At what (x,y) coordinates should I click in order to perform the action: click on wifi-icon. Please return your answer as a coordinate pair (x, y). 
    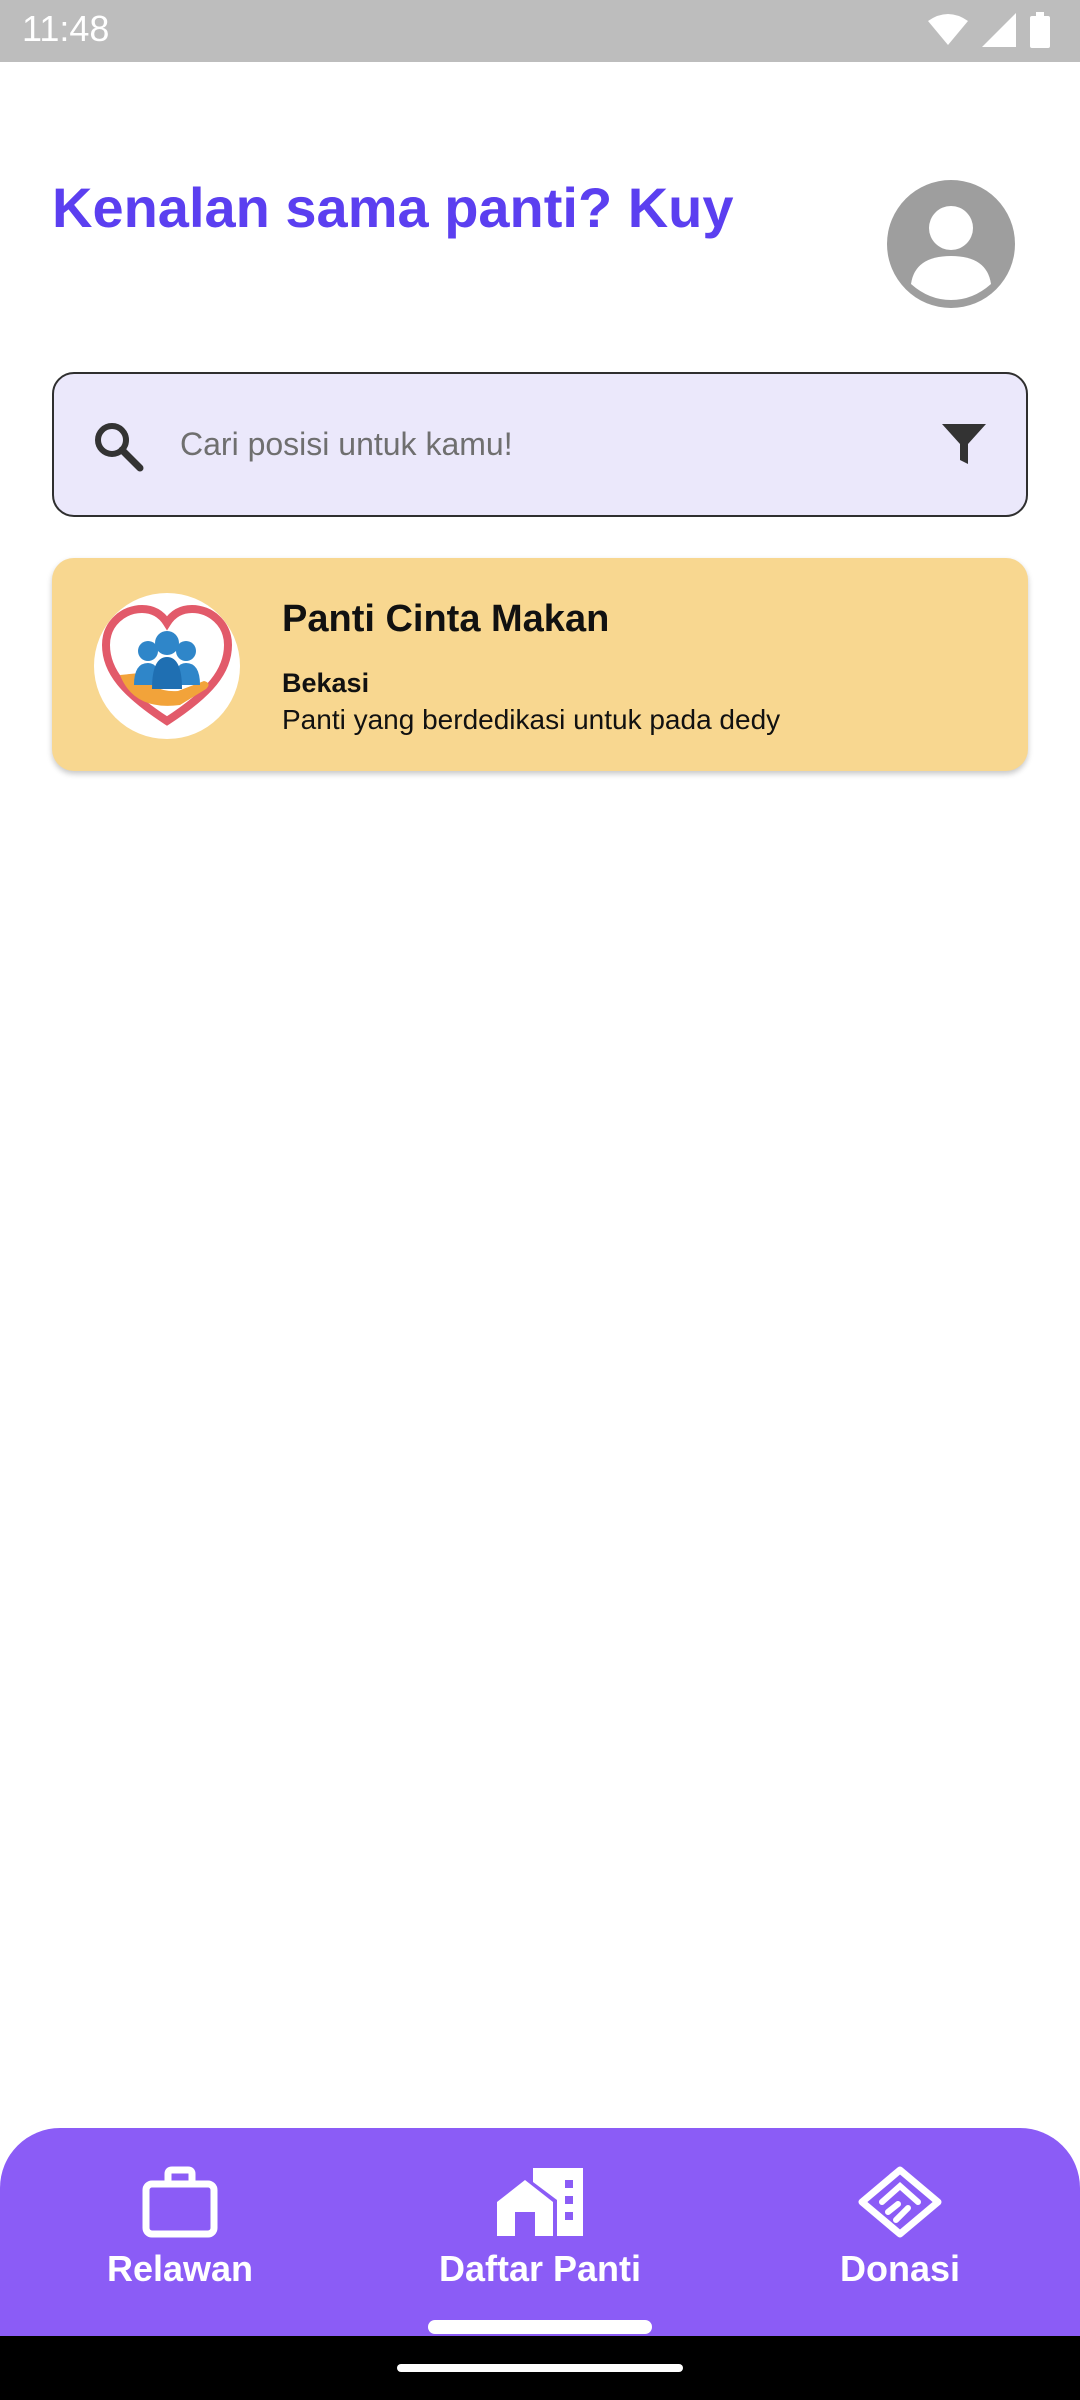
    Looking at the image, I should click on (948, 29).